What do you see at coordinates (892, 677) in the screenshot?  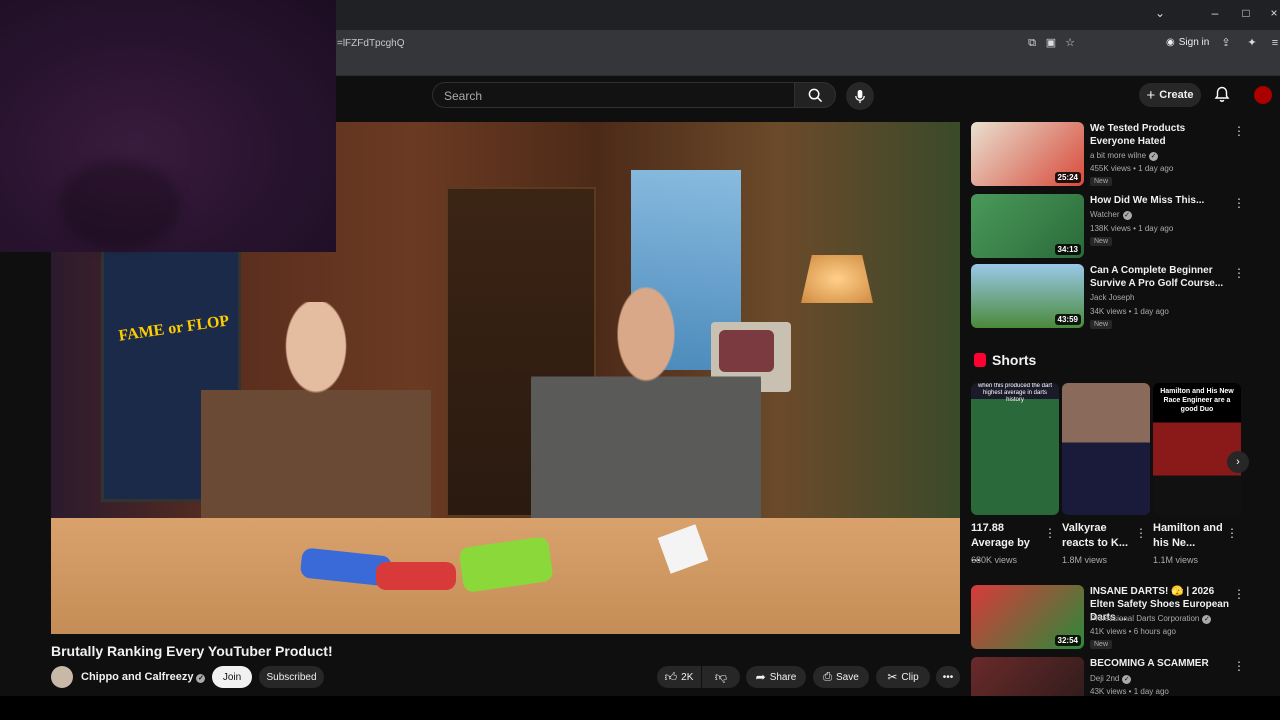 I see `scissors-icon: ✂` at bounding box center [892, 677].